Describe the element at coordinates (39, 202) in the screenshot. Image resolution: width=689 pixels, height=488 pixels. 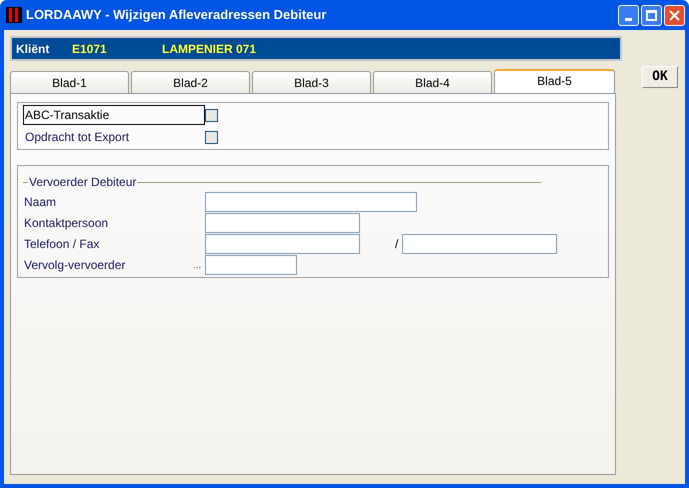
I see `field-label: Naam` at that location.